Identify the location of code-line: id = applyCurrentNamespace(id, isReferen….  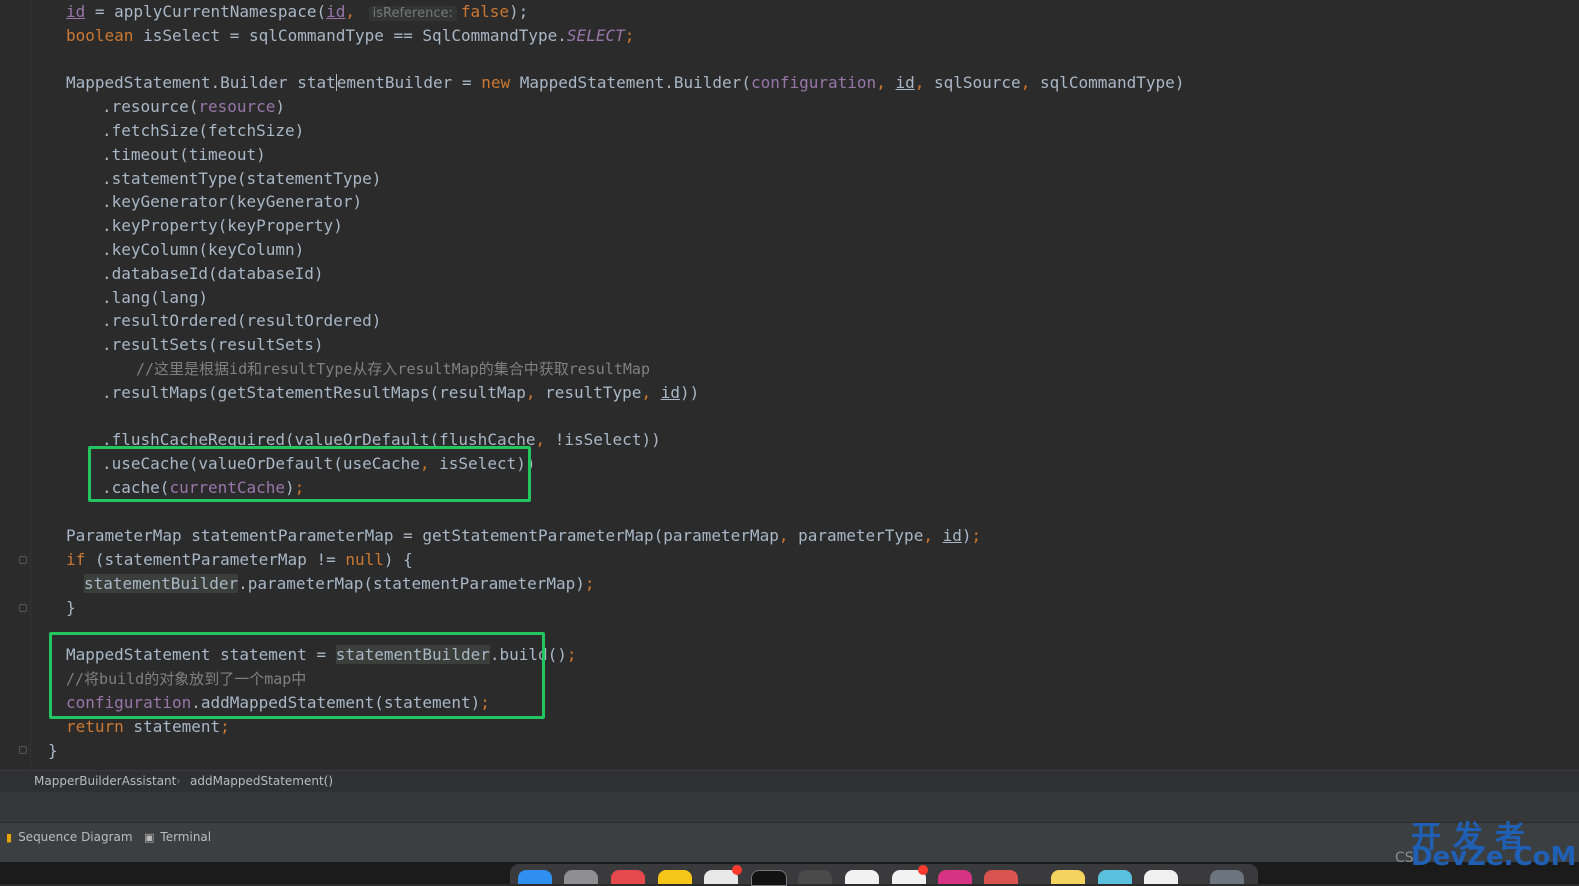
(297, 12).